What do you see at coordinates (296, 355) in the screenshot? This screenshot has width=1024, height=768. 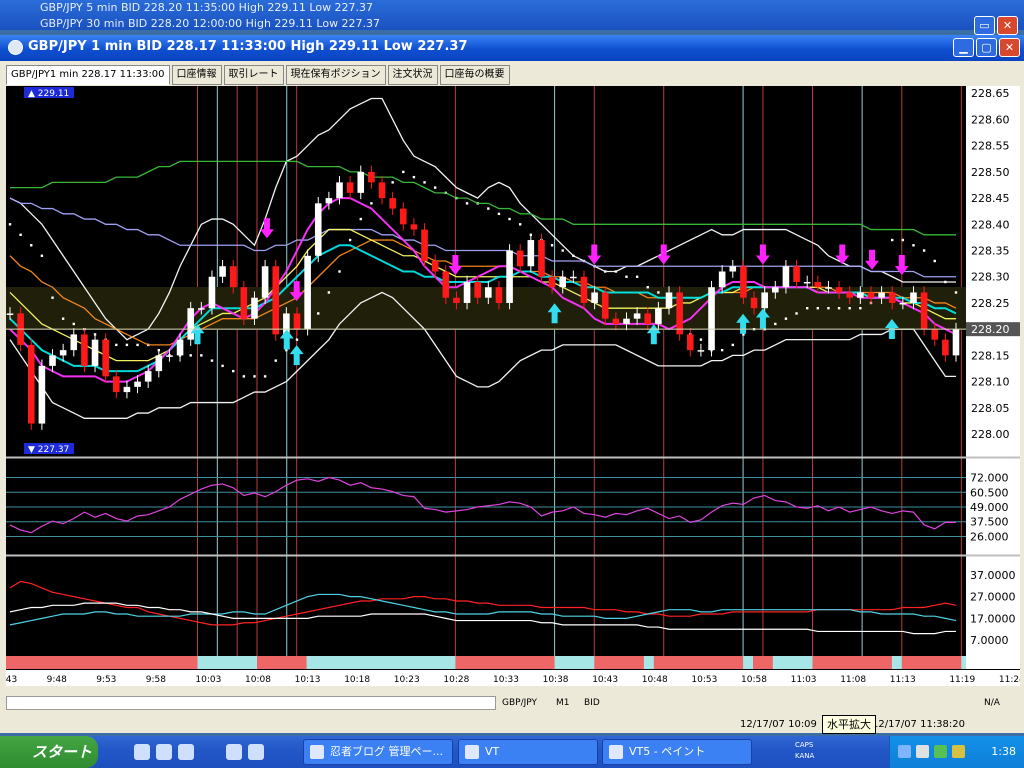 I see `buy-arrow` at bounding box center [296, 355].